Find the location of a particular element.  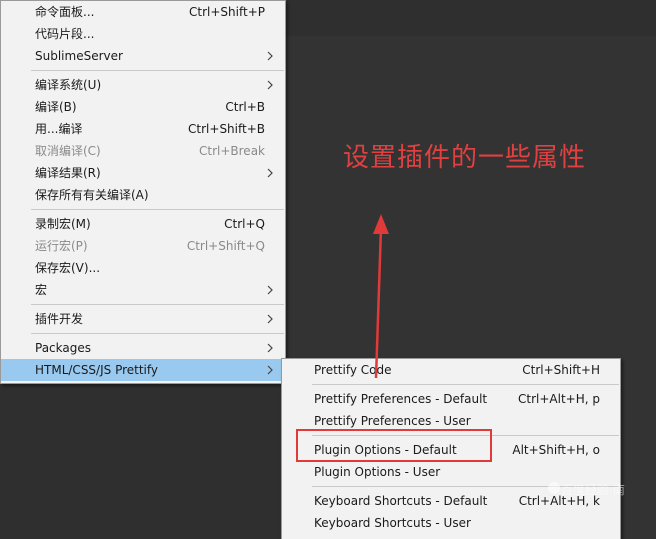

menu-item-keyboard-shortcuts-user: Keyboard Shortcuts - User is located at coordinates (451, 523).